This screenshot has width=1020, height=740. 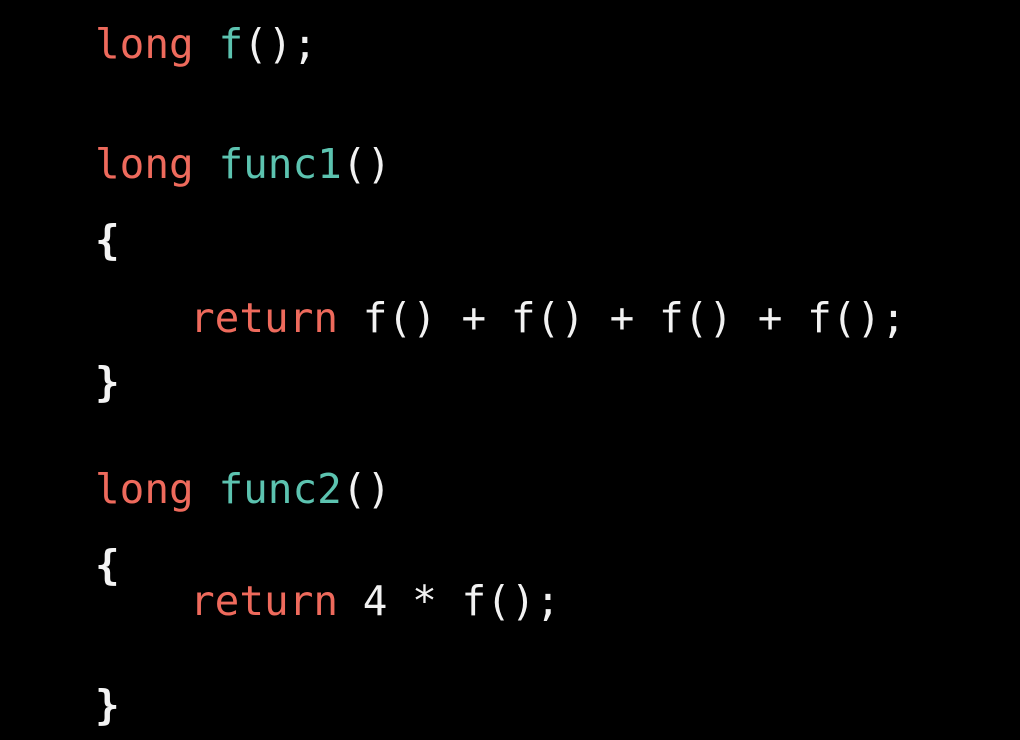 I want to click on func2-close-brace: }, so click(x=107, y=705).